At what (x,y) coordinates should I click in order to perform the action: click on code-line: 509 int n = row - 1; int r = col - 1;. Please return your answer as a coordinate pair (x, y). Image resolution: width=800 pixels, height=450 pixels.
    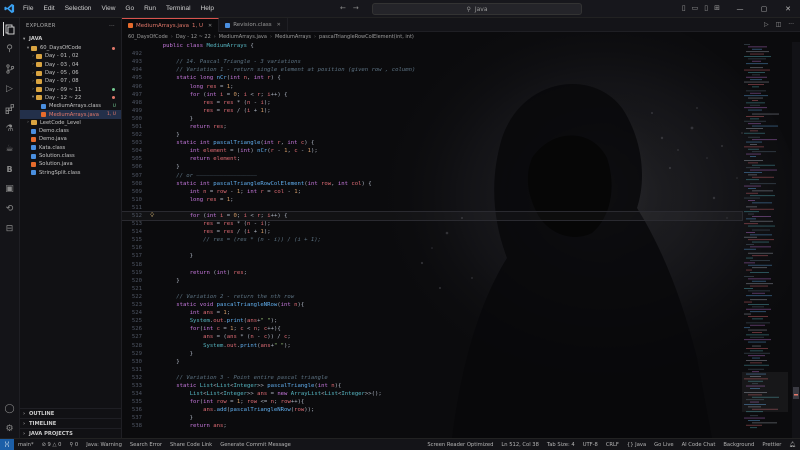
    Looking at the image, I should click on (432, 192).